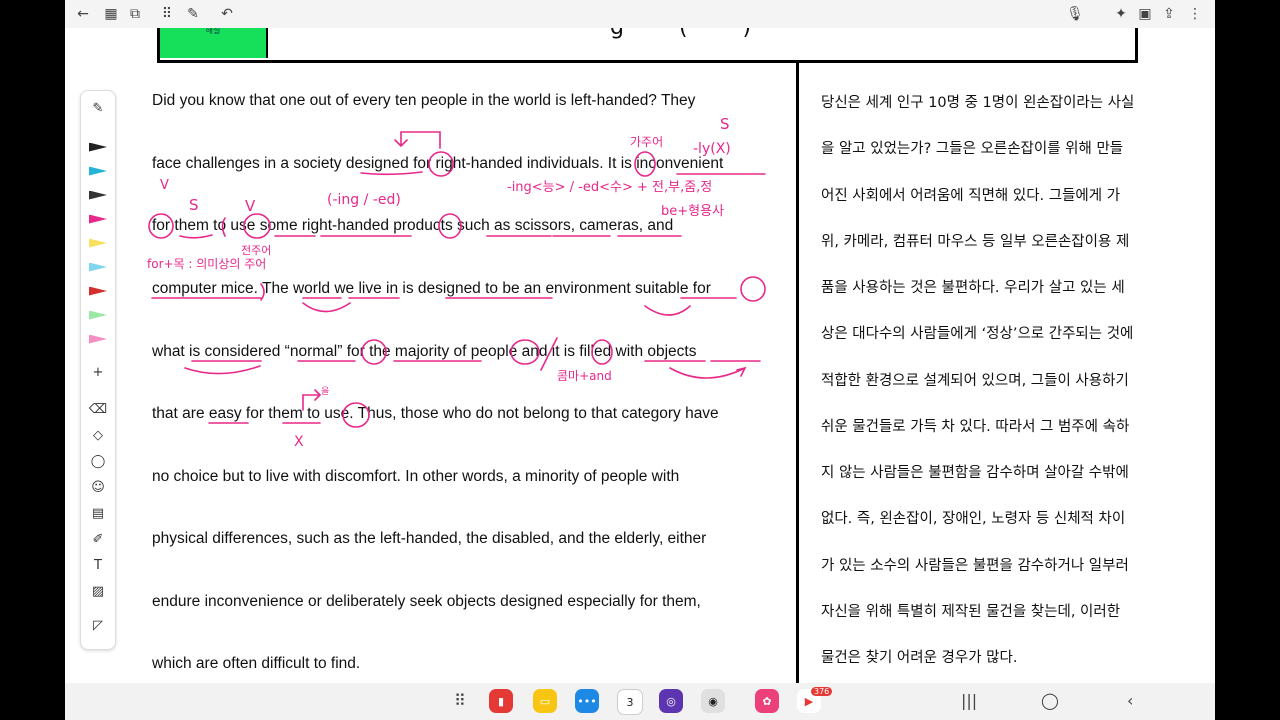 This screenshot has width=1280, height=720. What do you see at coordinates (1130, 700) in the screenshot?
I see `back-button-icon: ‹` at bounding box center [1130, 700].